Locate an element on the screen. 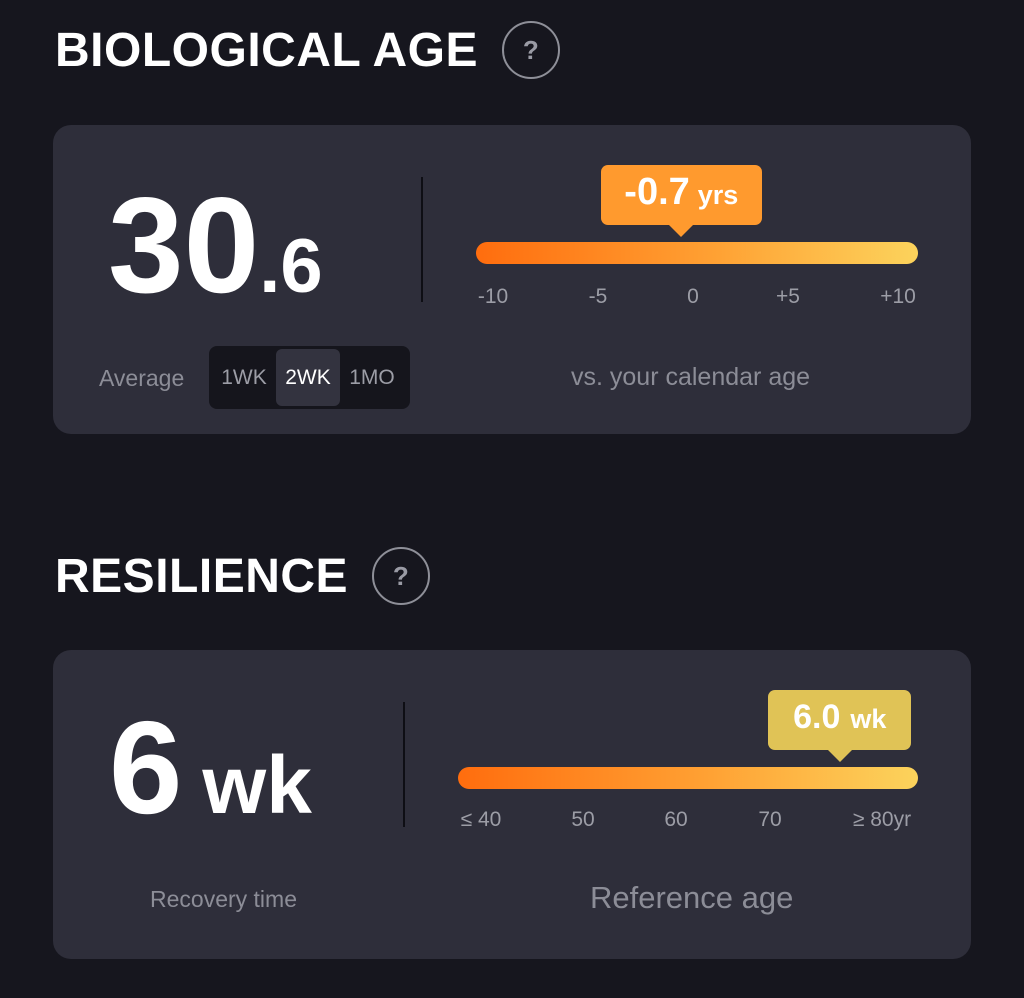 The height and width of the screenshot is (998, 1024). value-decimal: .6 is located at coordinates (291, 266).